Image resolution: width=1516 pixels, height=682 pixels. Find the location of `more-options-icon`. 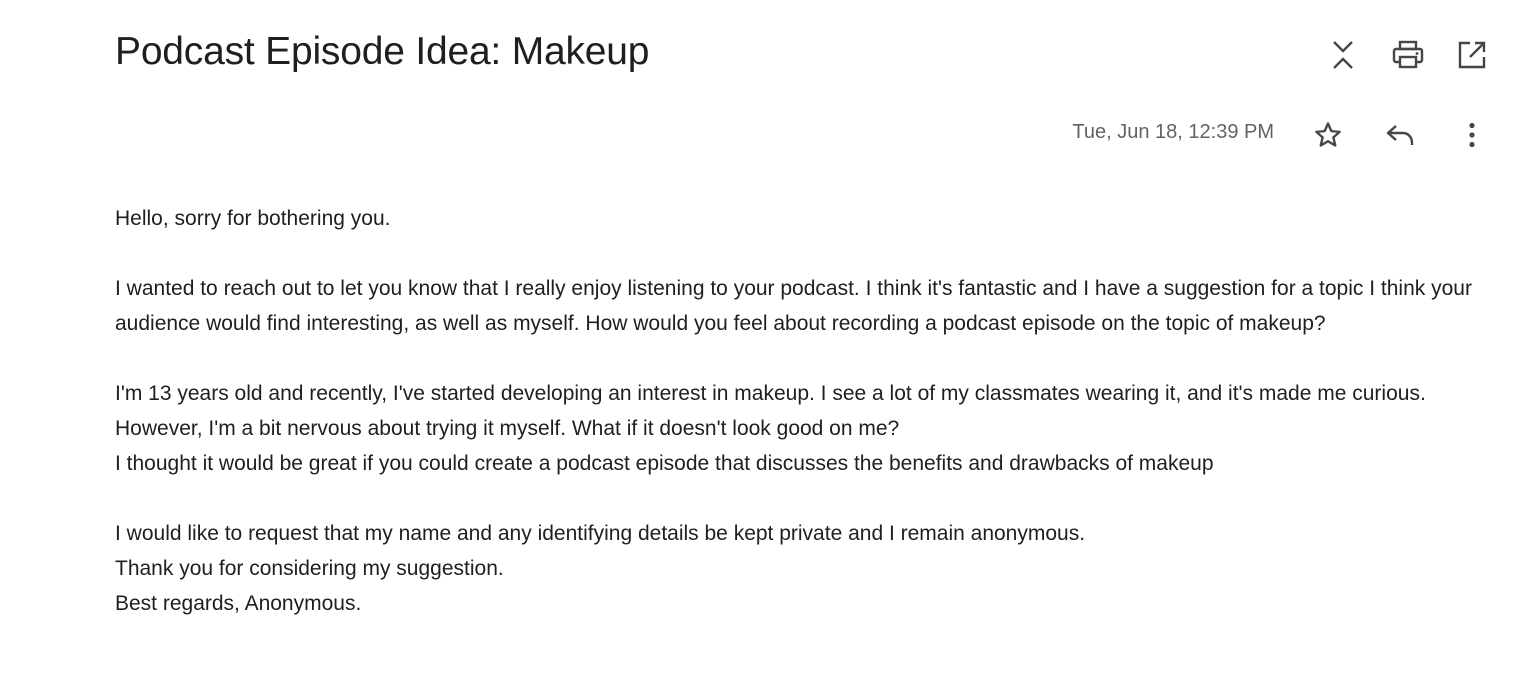

more-options-icon is located at coordinates (1472, 135).